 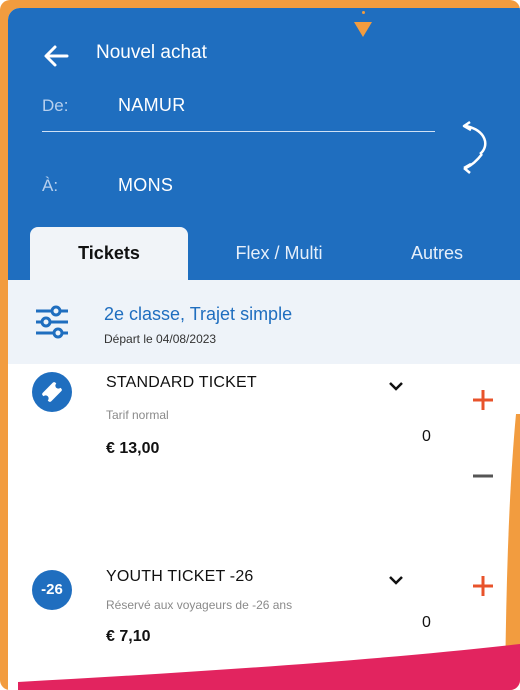 I want to click on departure-date: Départ le 04/08/2023, so click(x=160, y=339).